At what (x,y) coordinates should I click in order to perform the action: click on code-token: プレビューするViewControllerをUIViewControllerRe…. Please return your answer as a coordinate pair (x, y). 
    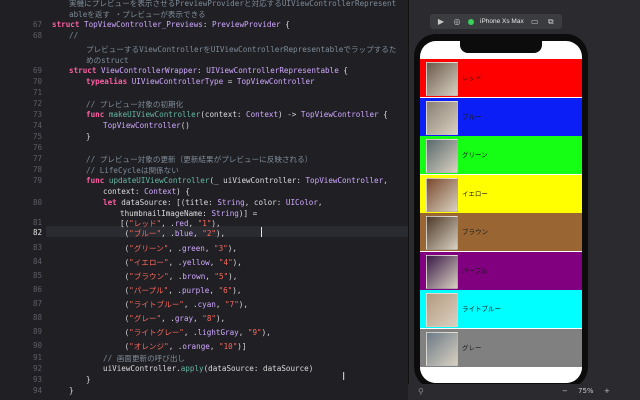
    Looking at the image, I should click on (241, 49).